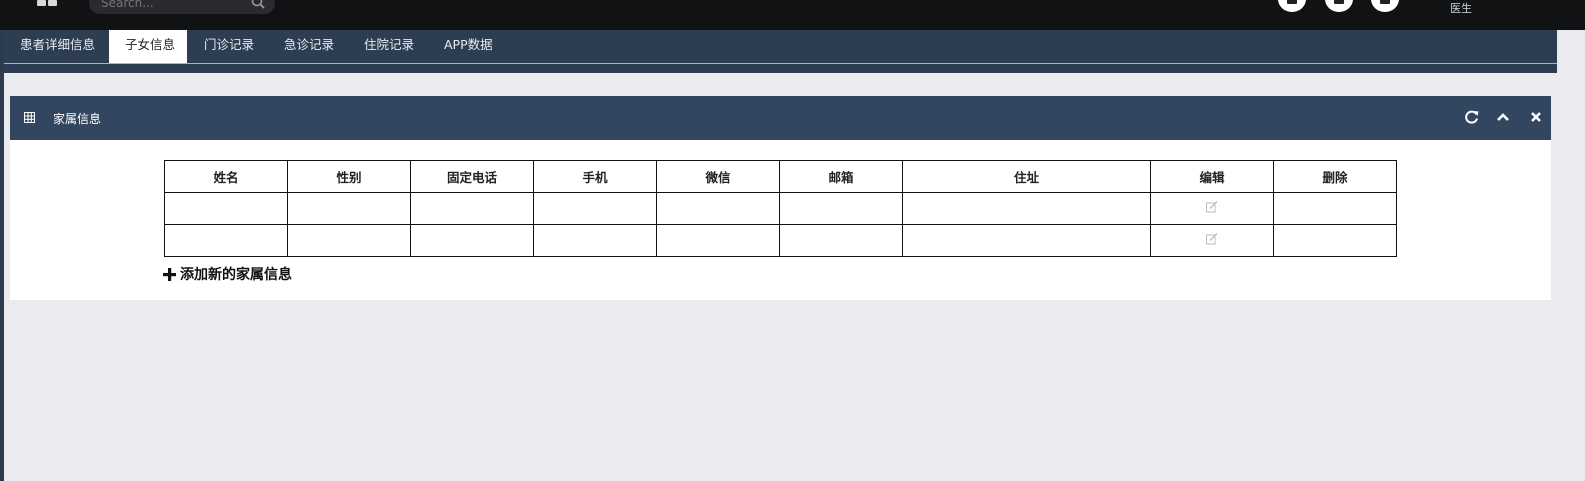 The height and width of the screenshot is (481, 1585). Describe the element at coordinates (226, 176) in the screenshot. I see `column-header-name: 姓名` at that location.